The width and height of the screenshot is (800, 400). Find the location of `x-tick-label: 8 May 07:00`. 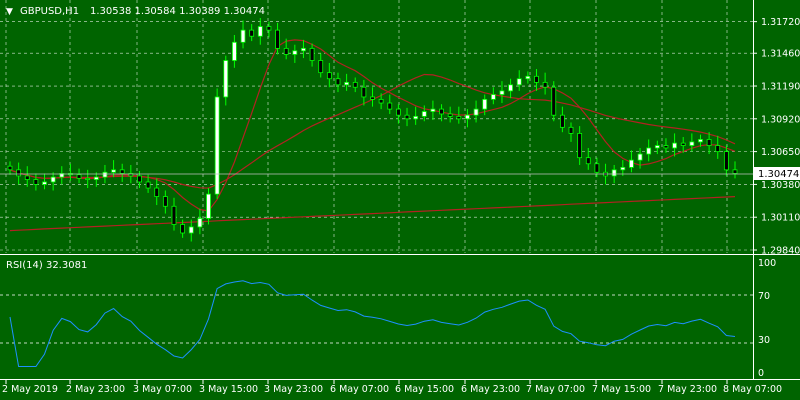

x-tick-label: 8 May 07:00 is located at coordinates (752, 389).